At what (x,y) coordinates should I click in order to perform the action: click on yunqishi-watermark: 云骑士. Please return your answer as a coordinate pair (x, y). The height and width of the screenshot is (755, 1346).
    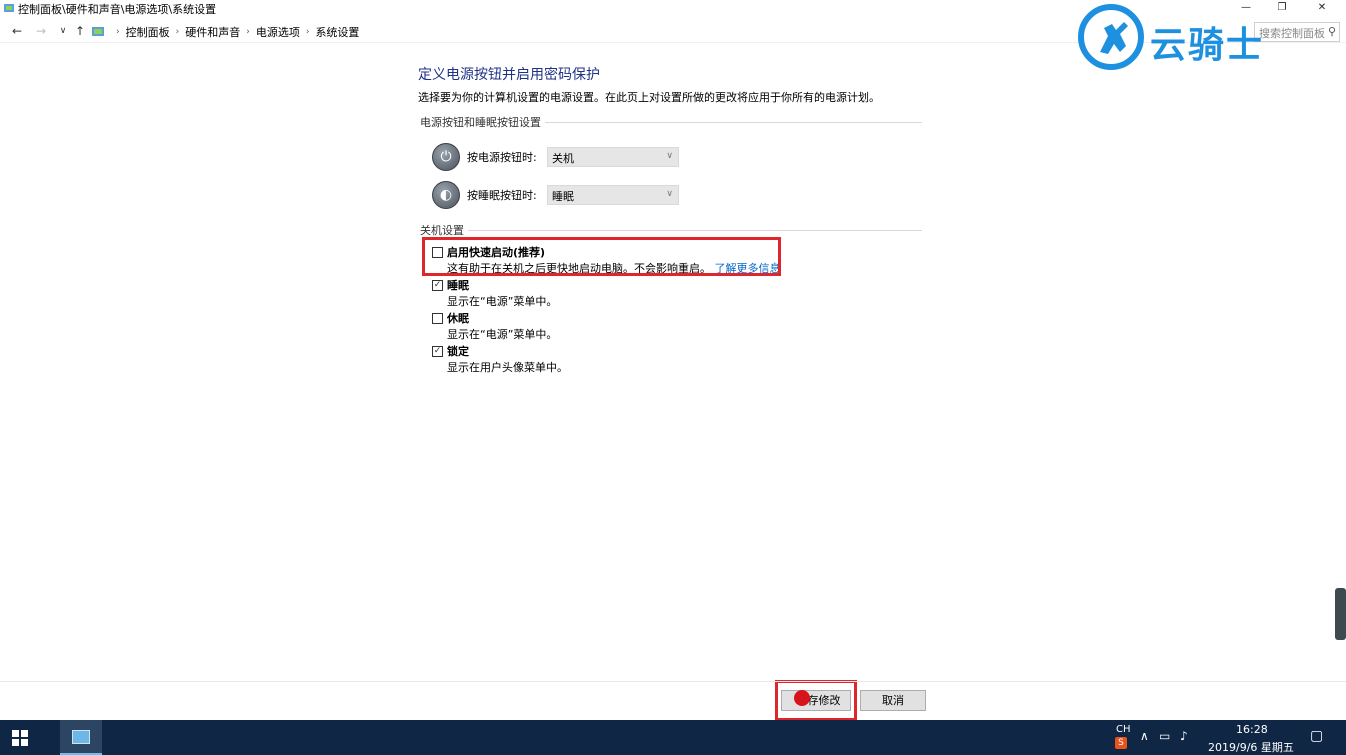
    Looking at the image, I should click on (1206, 40).